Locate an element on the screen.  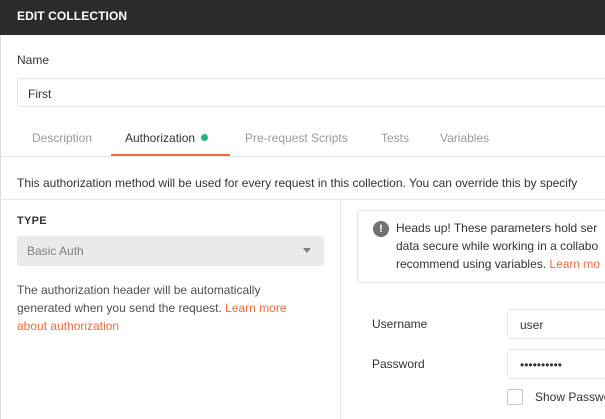
name-label: Name is located at coordinates (33, 60).